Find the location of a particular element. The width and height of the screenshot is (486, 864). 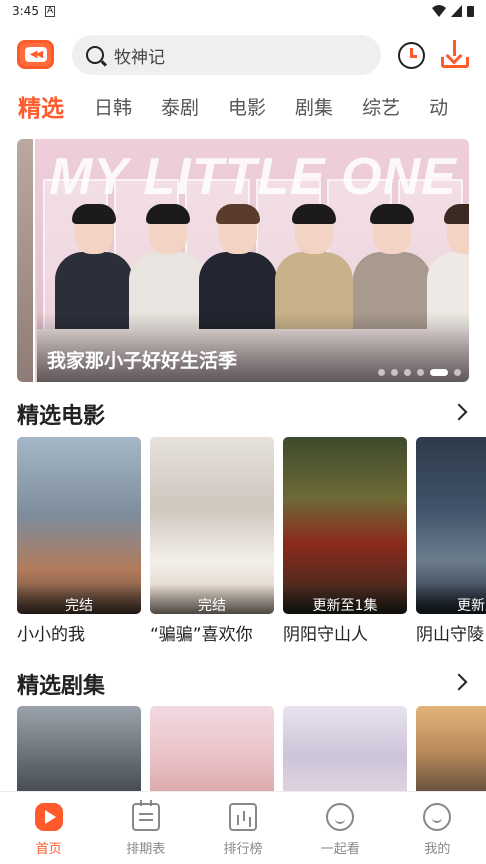

tab-japan-korea: 日韩 is located at coordinates (113, 106).